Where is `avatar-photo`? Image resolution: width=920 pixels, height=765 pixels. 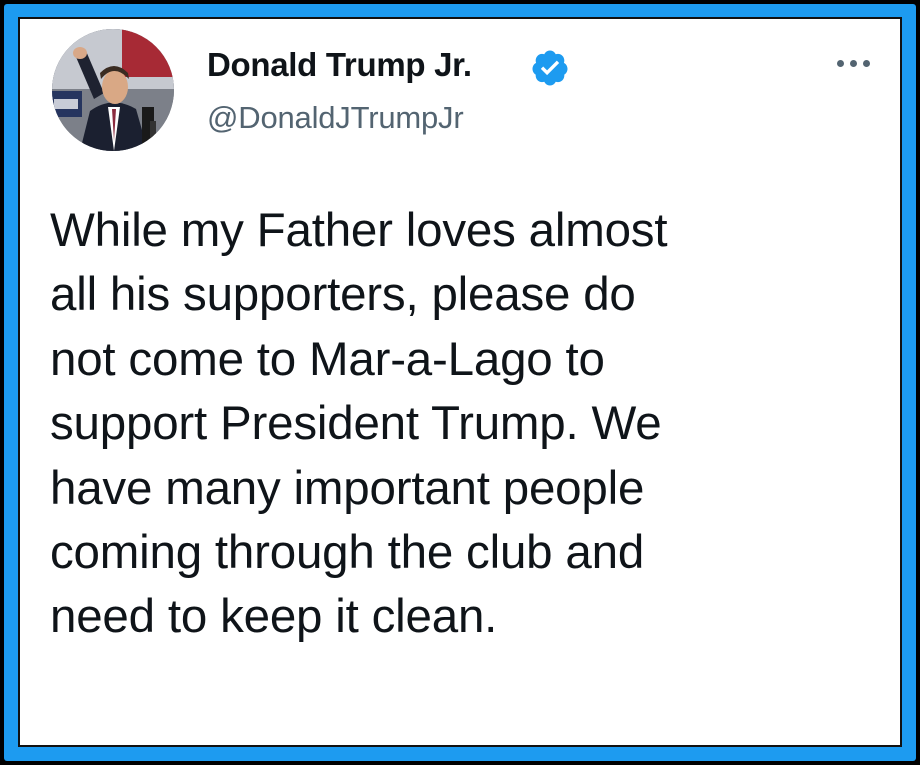
avatar-photo is located at coordinates (113, 90).